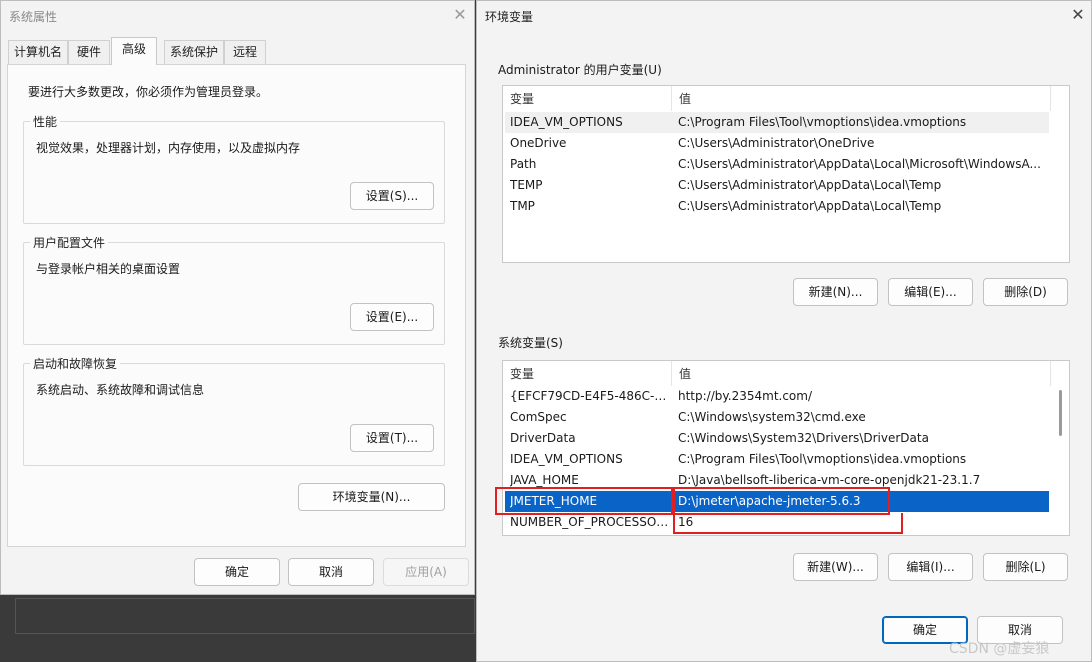 The height and width of the screenshot is (662, 1092). Describe the element at coordinates (194, 52) in the screenshot. I see `tab-system-protection: 系统保护` at that location.